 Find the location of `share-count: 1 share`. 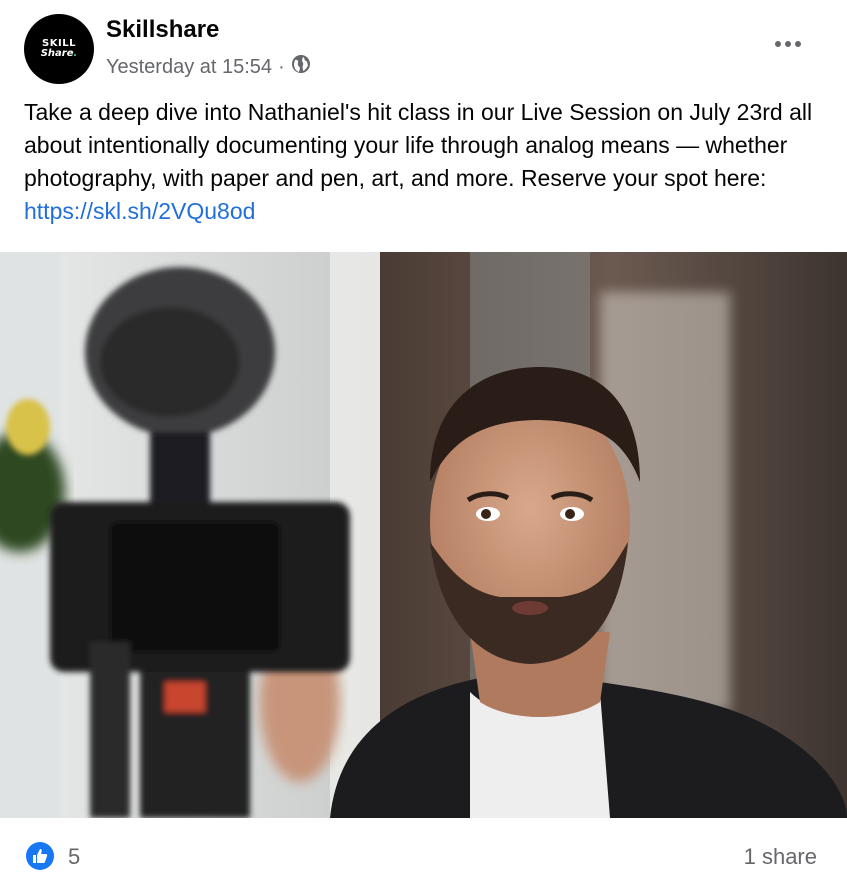

share-count: 1 share is located at coordinates (780, 857).